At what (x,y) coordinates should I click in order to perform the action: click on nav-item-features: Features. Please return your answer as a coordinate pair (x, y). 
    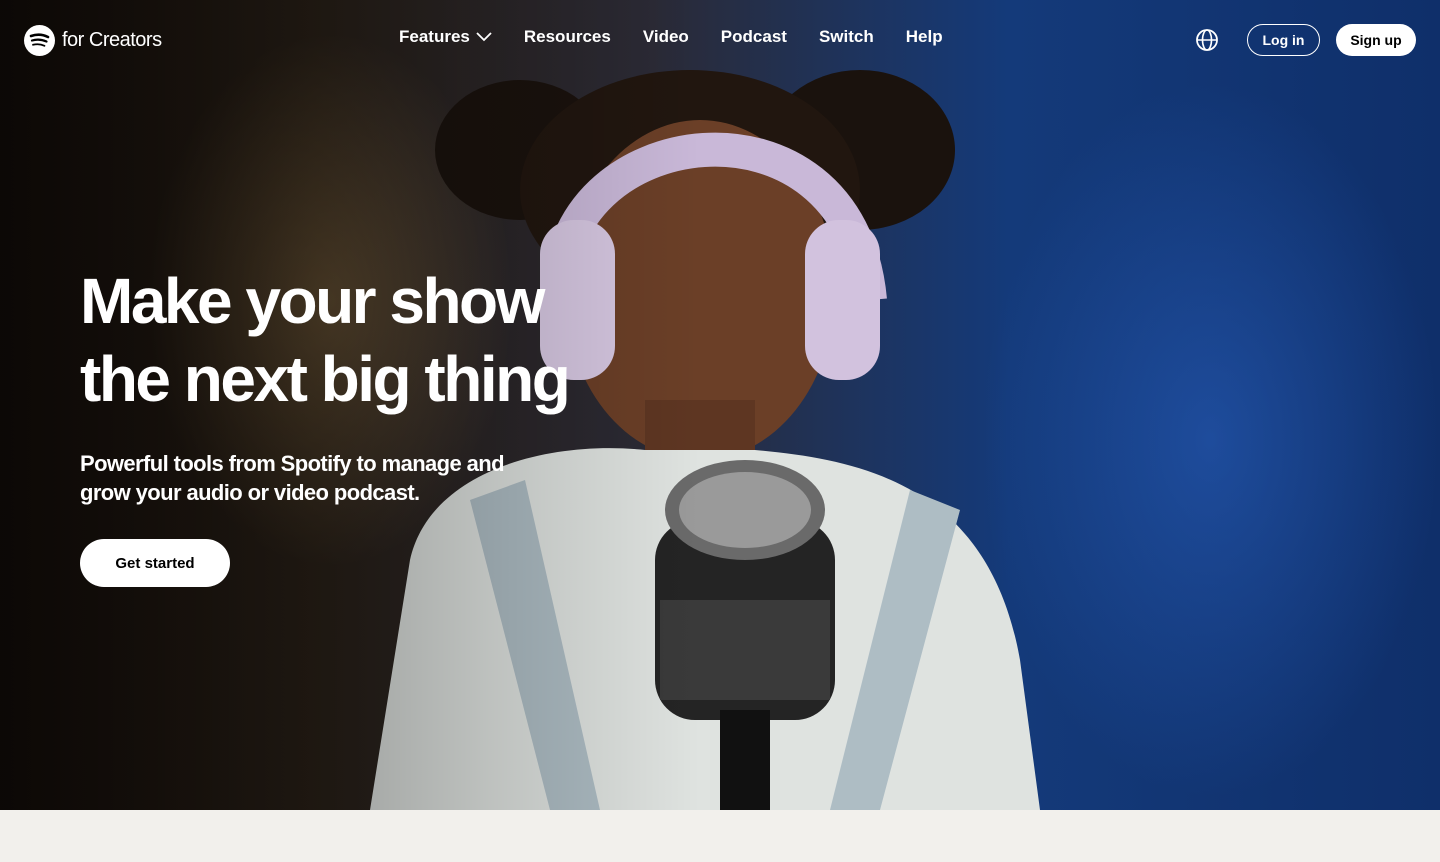
    Looking at the image, I should click on (445, 37).